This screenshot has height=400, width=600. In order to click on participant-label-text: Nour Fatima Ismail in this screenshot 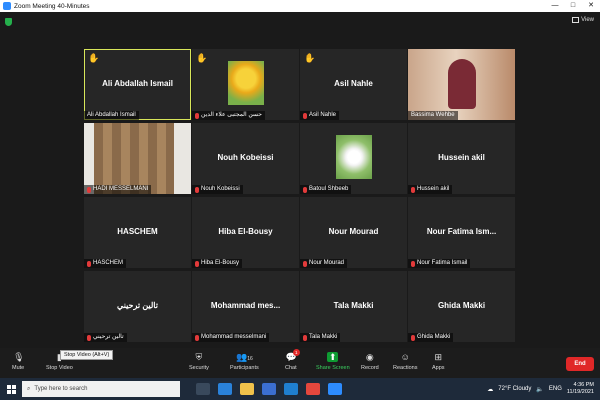, I will do `click(442, 263)`.